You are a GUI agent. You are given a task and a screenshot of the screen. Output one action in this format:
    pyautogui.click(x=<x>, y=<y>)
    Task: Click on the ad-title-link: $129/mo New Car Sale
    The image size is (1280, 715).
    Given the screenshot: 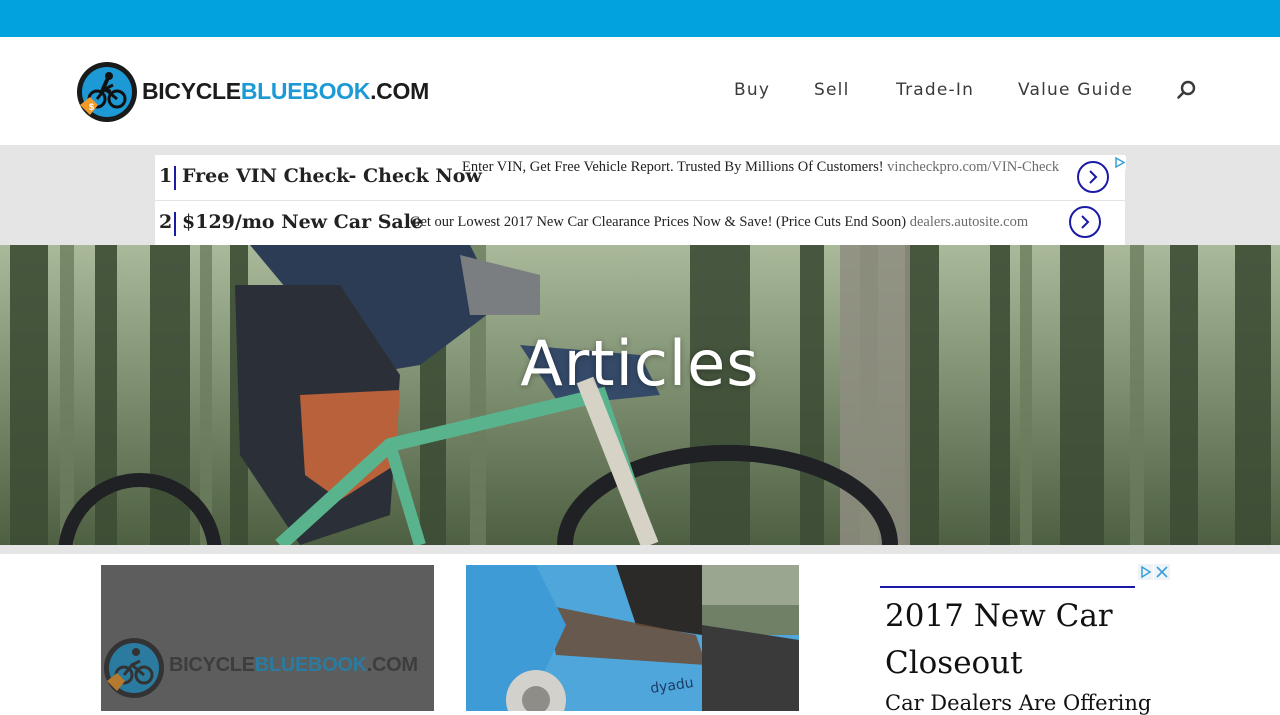 What is the action you would take?
    pyautogui.click(x=302, y=222)
    